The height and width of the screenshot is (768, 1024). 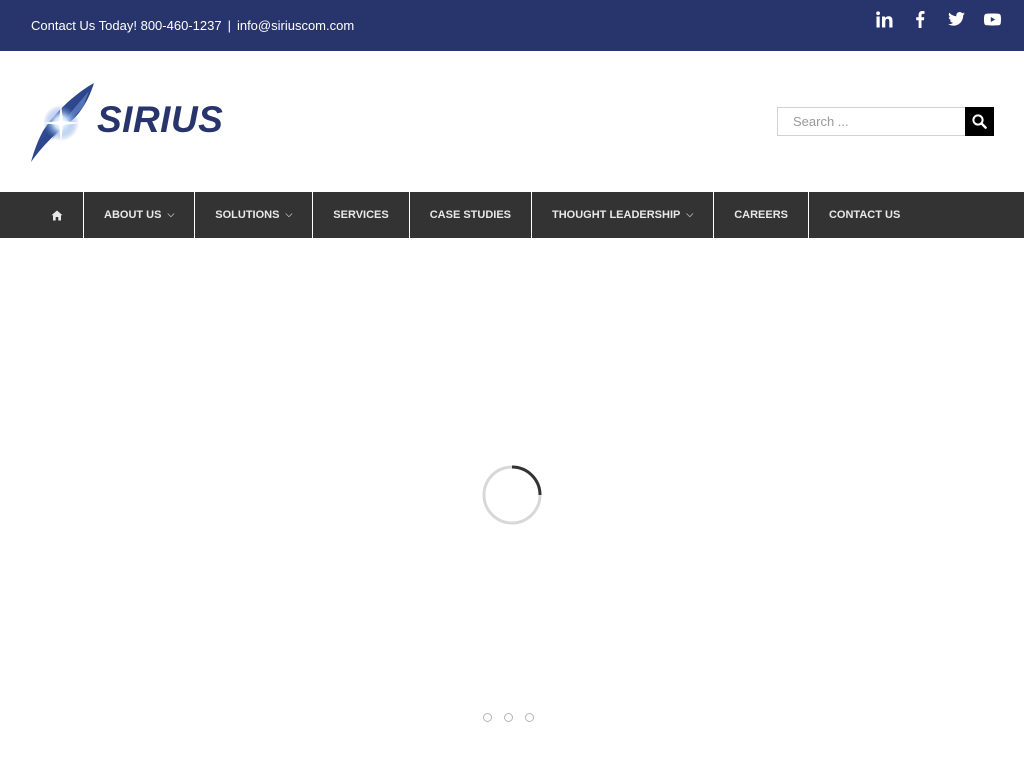 What do you see at coordinates (992, 19) in the screenshot?
I see `youtube-icon` at bounding box center [992, 19].